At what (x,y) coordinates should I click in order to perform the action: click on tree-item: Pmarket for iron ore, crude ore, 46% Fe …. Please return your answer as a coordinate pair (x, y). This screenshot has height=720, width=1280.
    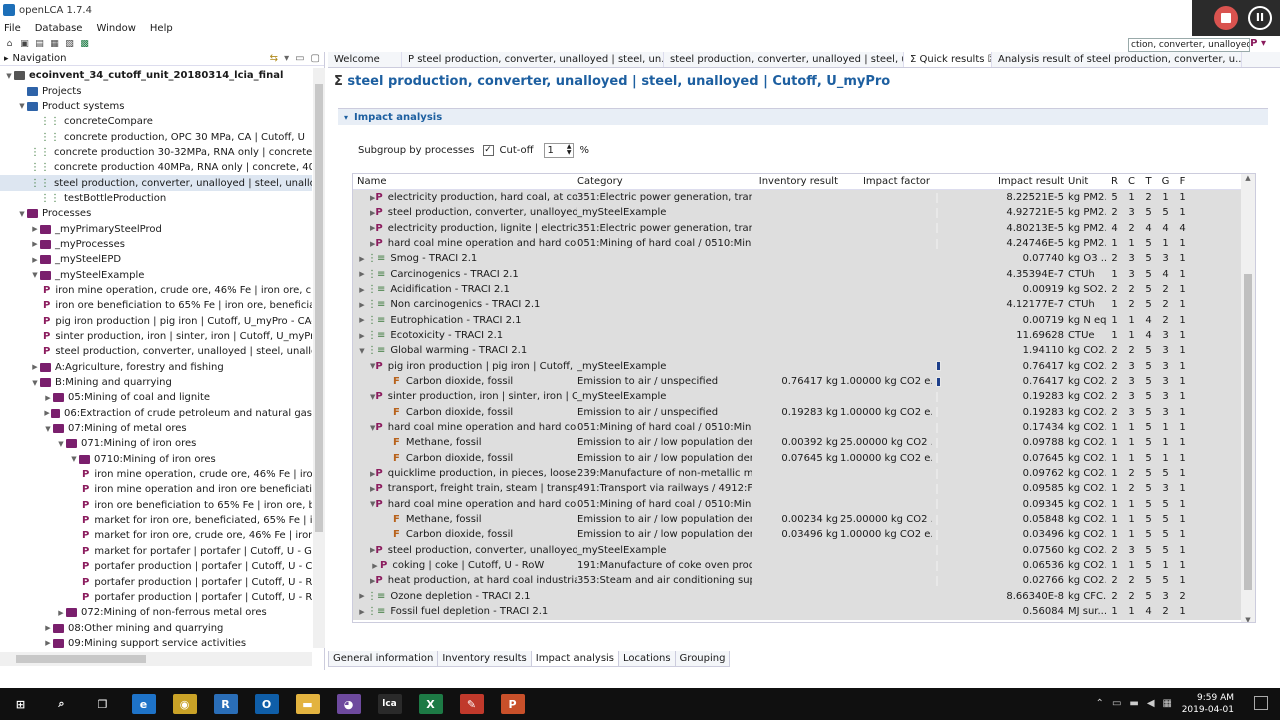
    Looking at the image, I should click on (156, 535).